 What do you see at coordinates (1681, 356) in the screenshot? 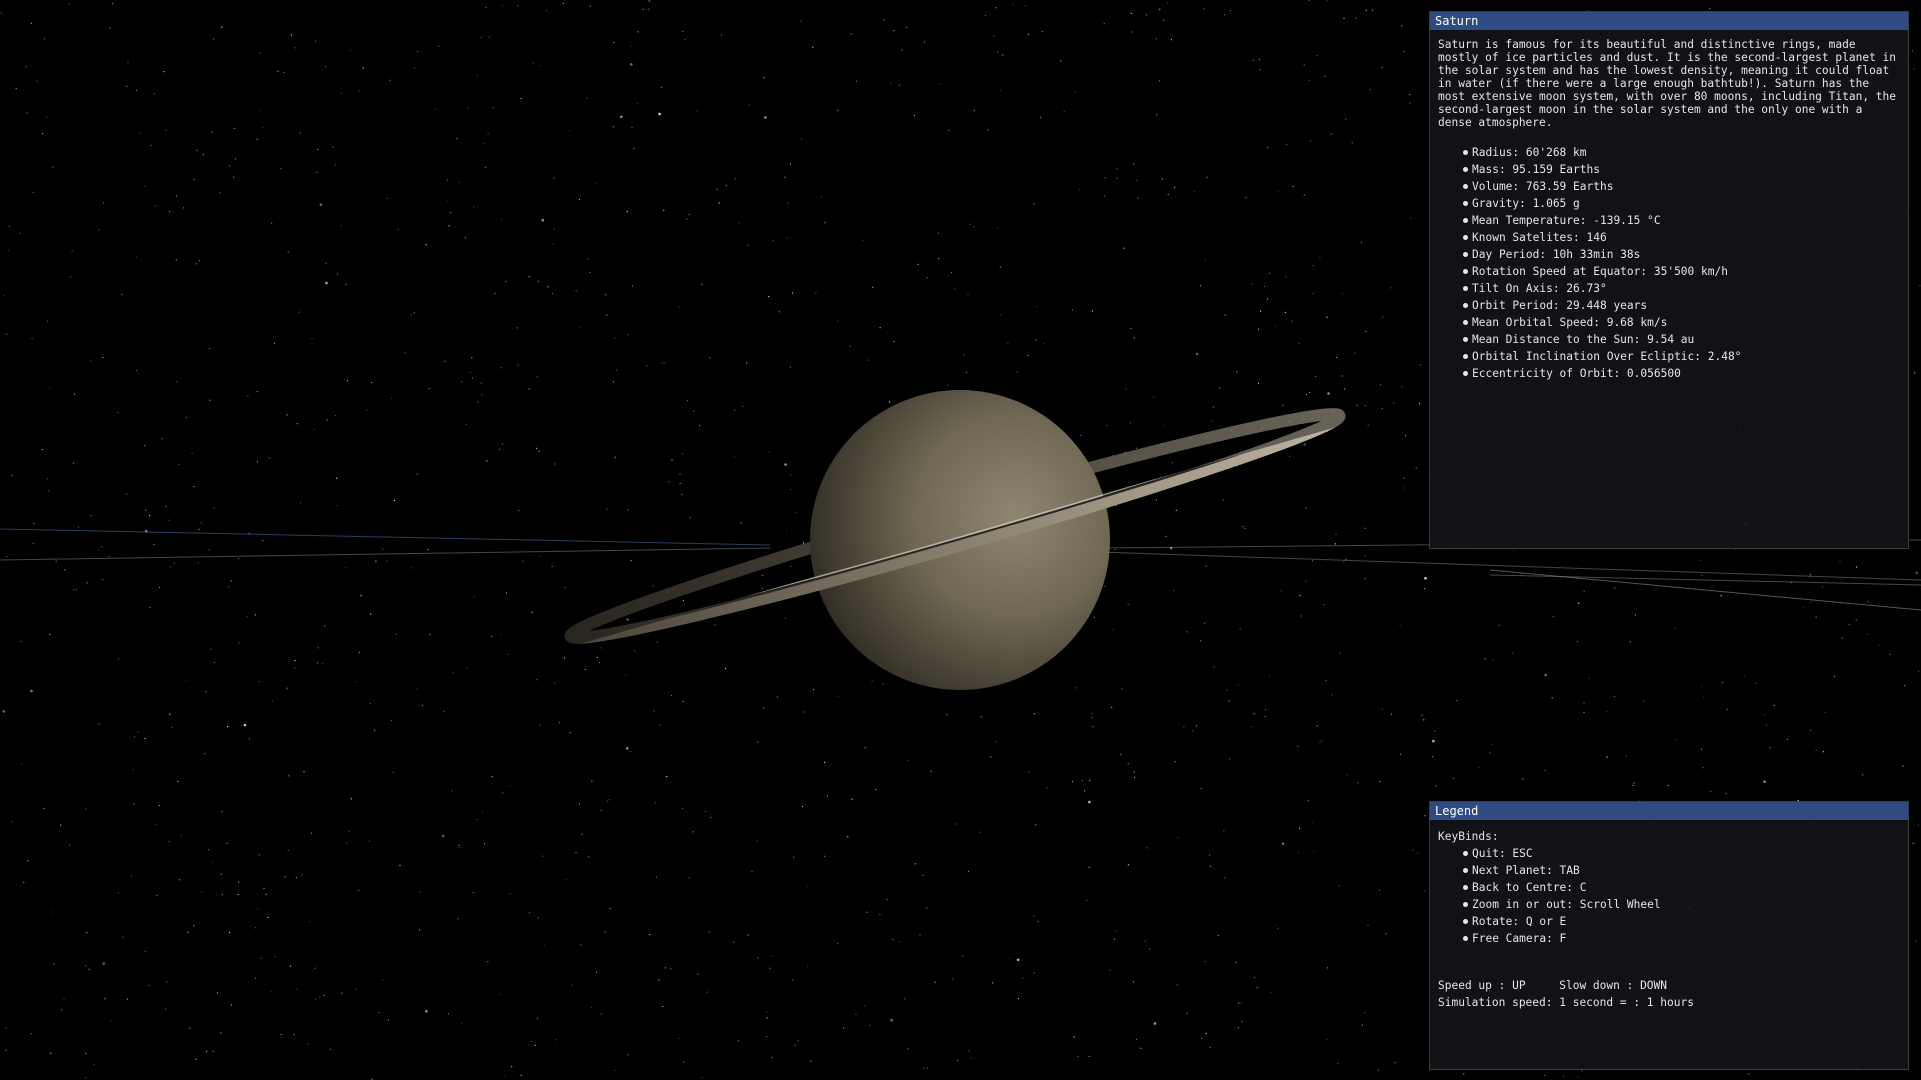
I see `stat-orbital-inclination: Orbital Inclination Over Ecliptic: 2.48°` at bounding box center [1681, 356].